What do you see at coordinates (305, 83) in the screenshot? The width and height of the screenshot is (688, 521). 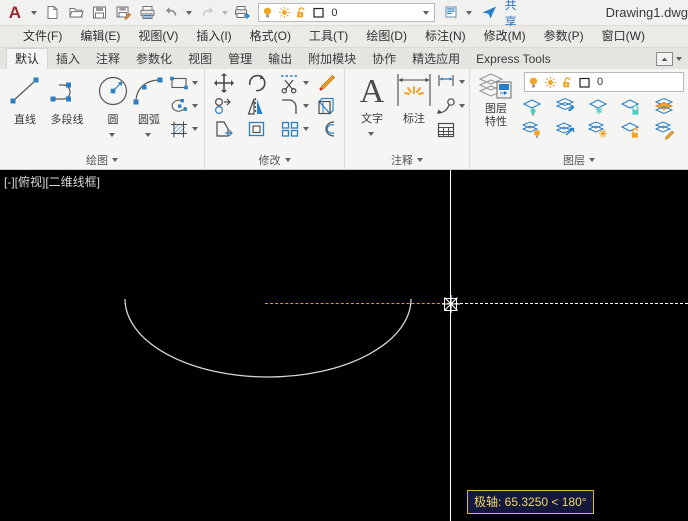 I see `modify-trim-caret` at bounding box center [305, 83].